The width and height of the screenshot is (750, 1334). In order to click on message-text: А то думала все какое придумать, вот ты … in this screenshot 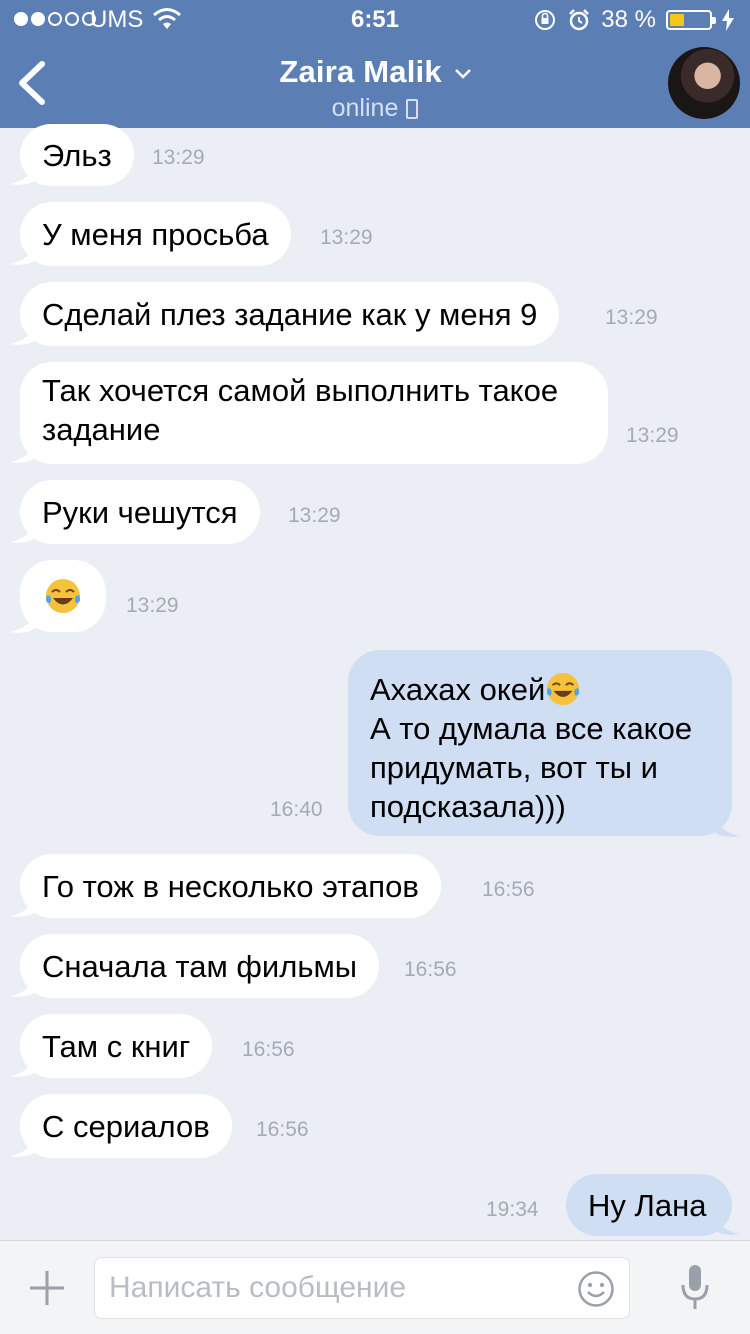, I will do `click(531, 767)`.